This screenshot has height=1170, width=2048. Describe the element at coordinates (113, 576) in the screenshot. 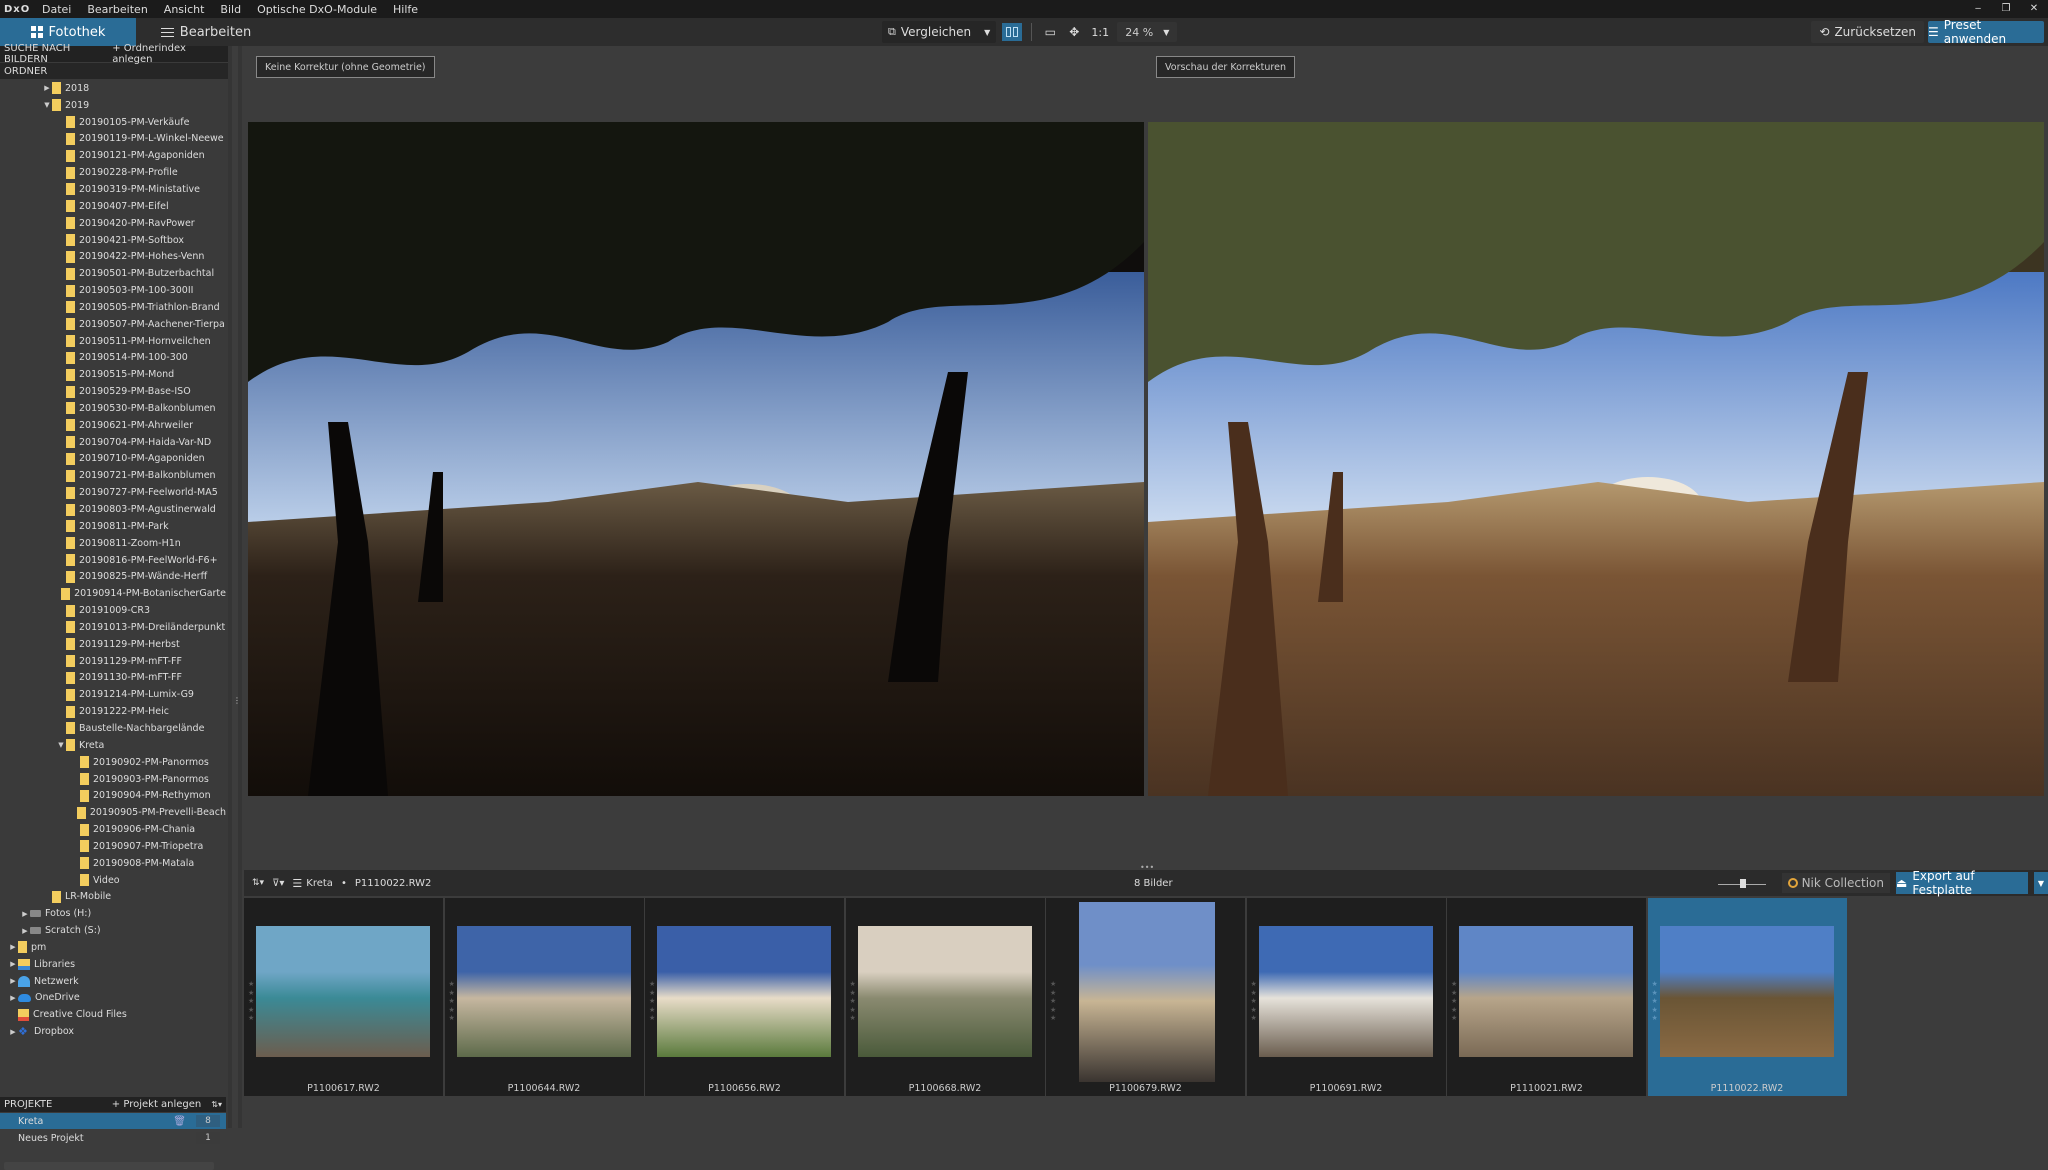

I see `folder-item: 20190825-PM-Wände-Herff` at that location.